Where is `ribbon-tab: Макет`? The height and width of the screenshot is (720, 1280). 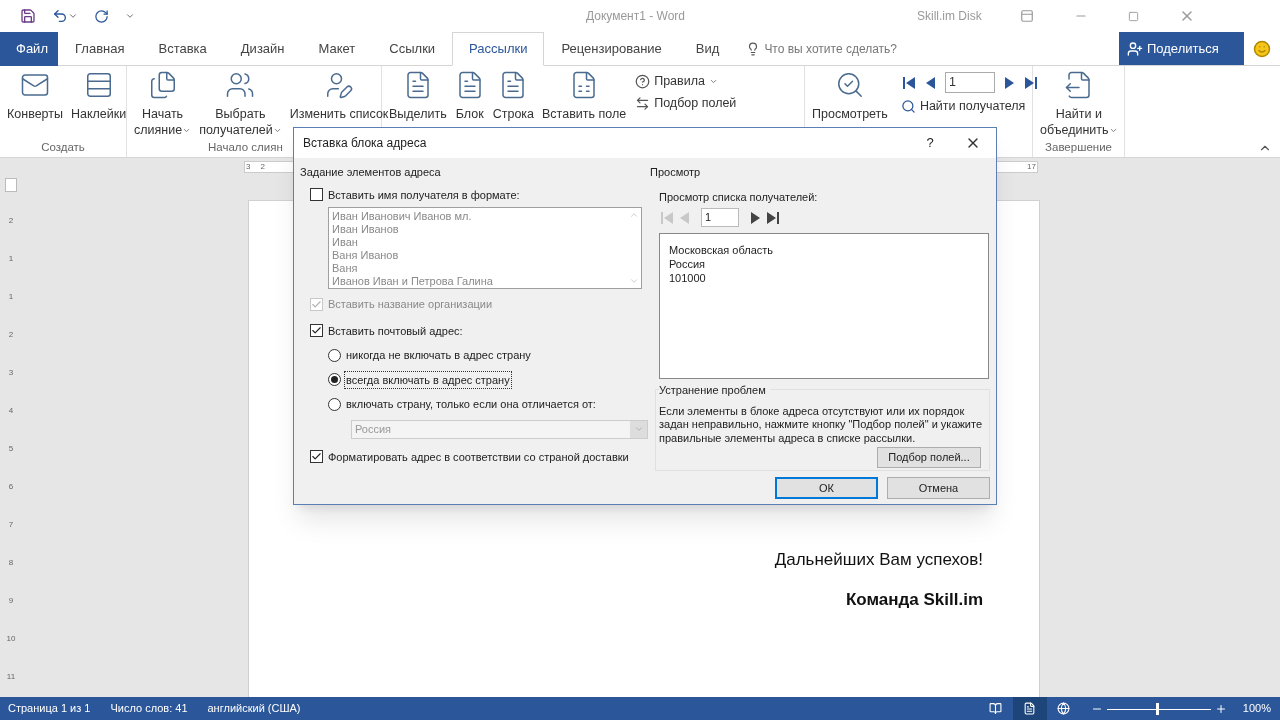
ribbon-tab: Макет is located at coordinates (337, 49).